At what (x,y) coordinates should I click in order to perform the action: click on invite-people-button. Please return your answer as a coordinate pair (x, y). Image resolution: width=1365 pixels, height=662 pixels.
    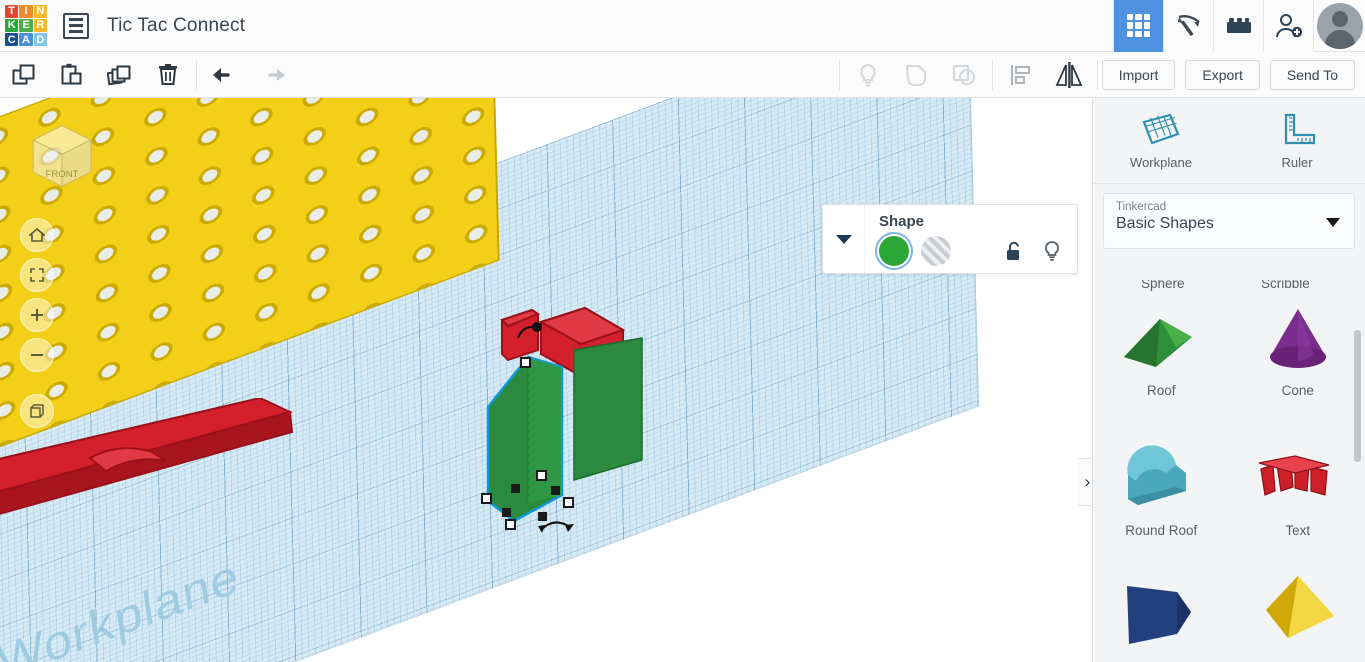
    Looking at the image, I should click on (1288, 26).